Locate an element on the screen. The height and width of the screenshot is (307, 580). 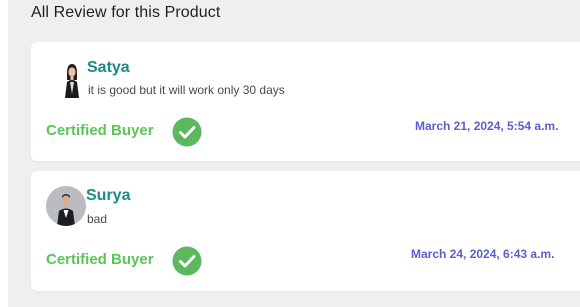
section-title: All Review for this Product is located at coordinates (126, 12).